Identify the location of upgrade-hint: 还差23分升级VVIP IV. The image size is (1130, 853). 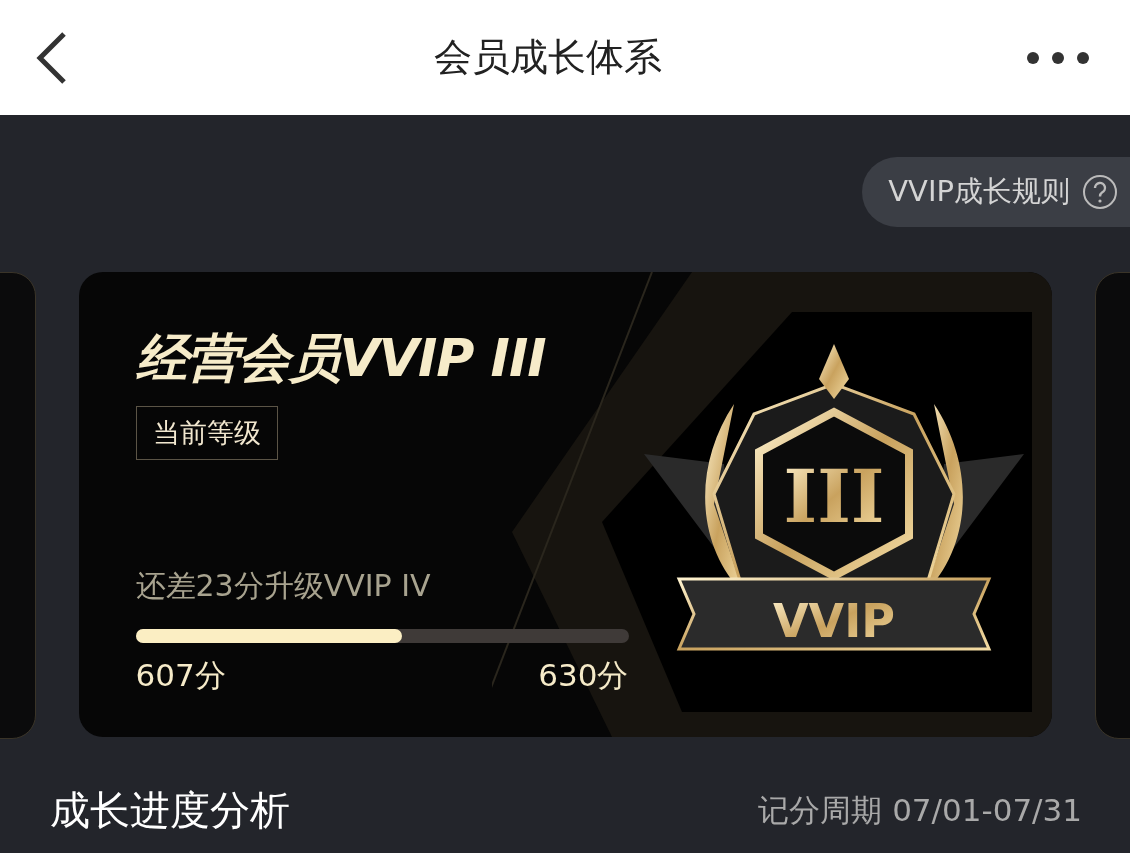
(283, 586).